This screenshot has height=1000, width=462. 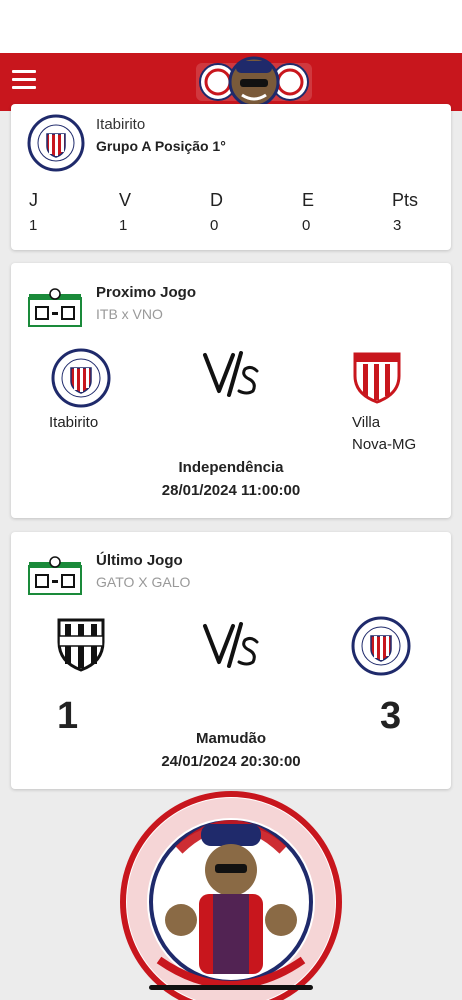 I want to click on away-team-name: Villa Nova-MG, so click(x=384, y=434).